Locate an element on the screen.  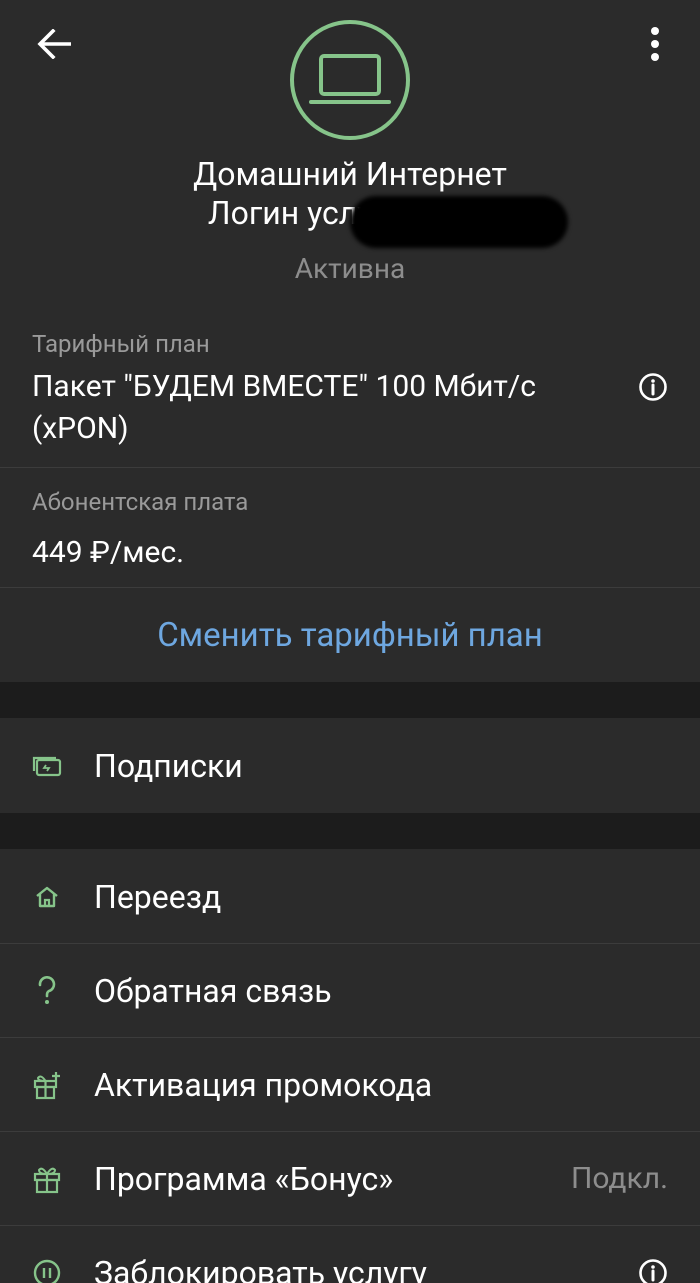
tariff-plan-label: Тарифный план is located at coordinates (121, 344).